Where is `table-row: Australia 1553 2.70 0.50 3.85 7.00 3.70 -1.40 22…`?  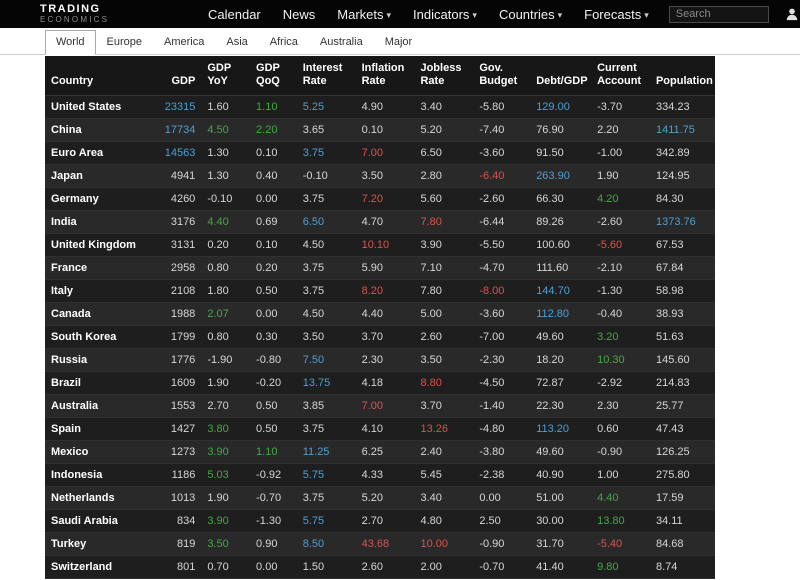 table-row: Australia 1553 2.70 0.50 3.85 7.00 3.70 -1.40 22… is located at coordinates (380, 406).